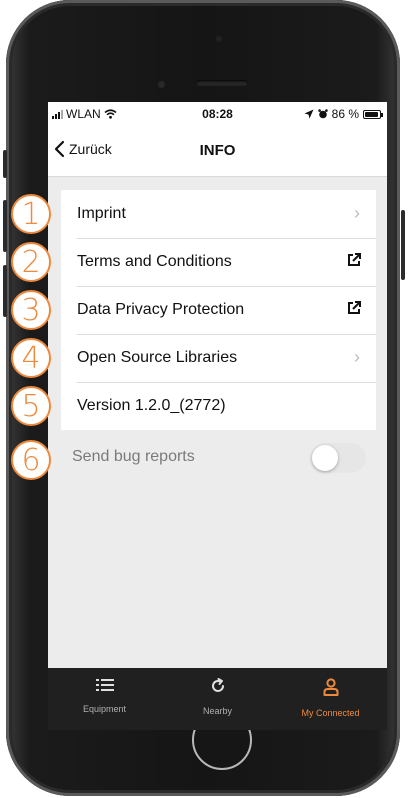  I want to click on tab-label: Equipment, so click(104, 709).